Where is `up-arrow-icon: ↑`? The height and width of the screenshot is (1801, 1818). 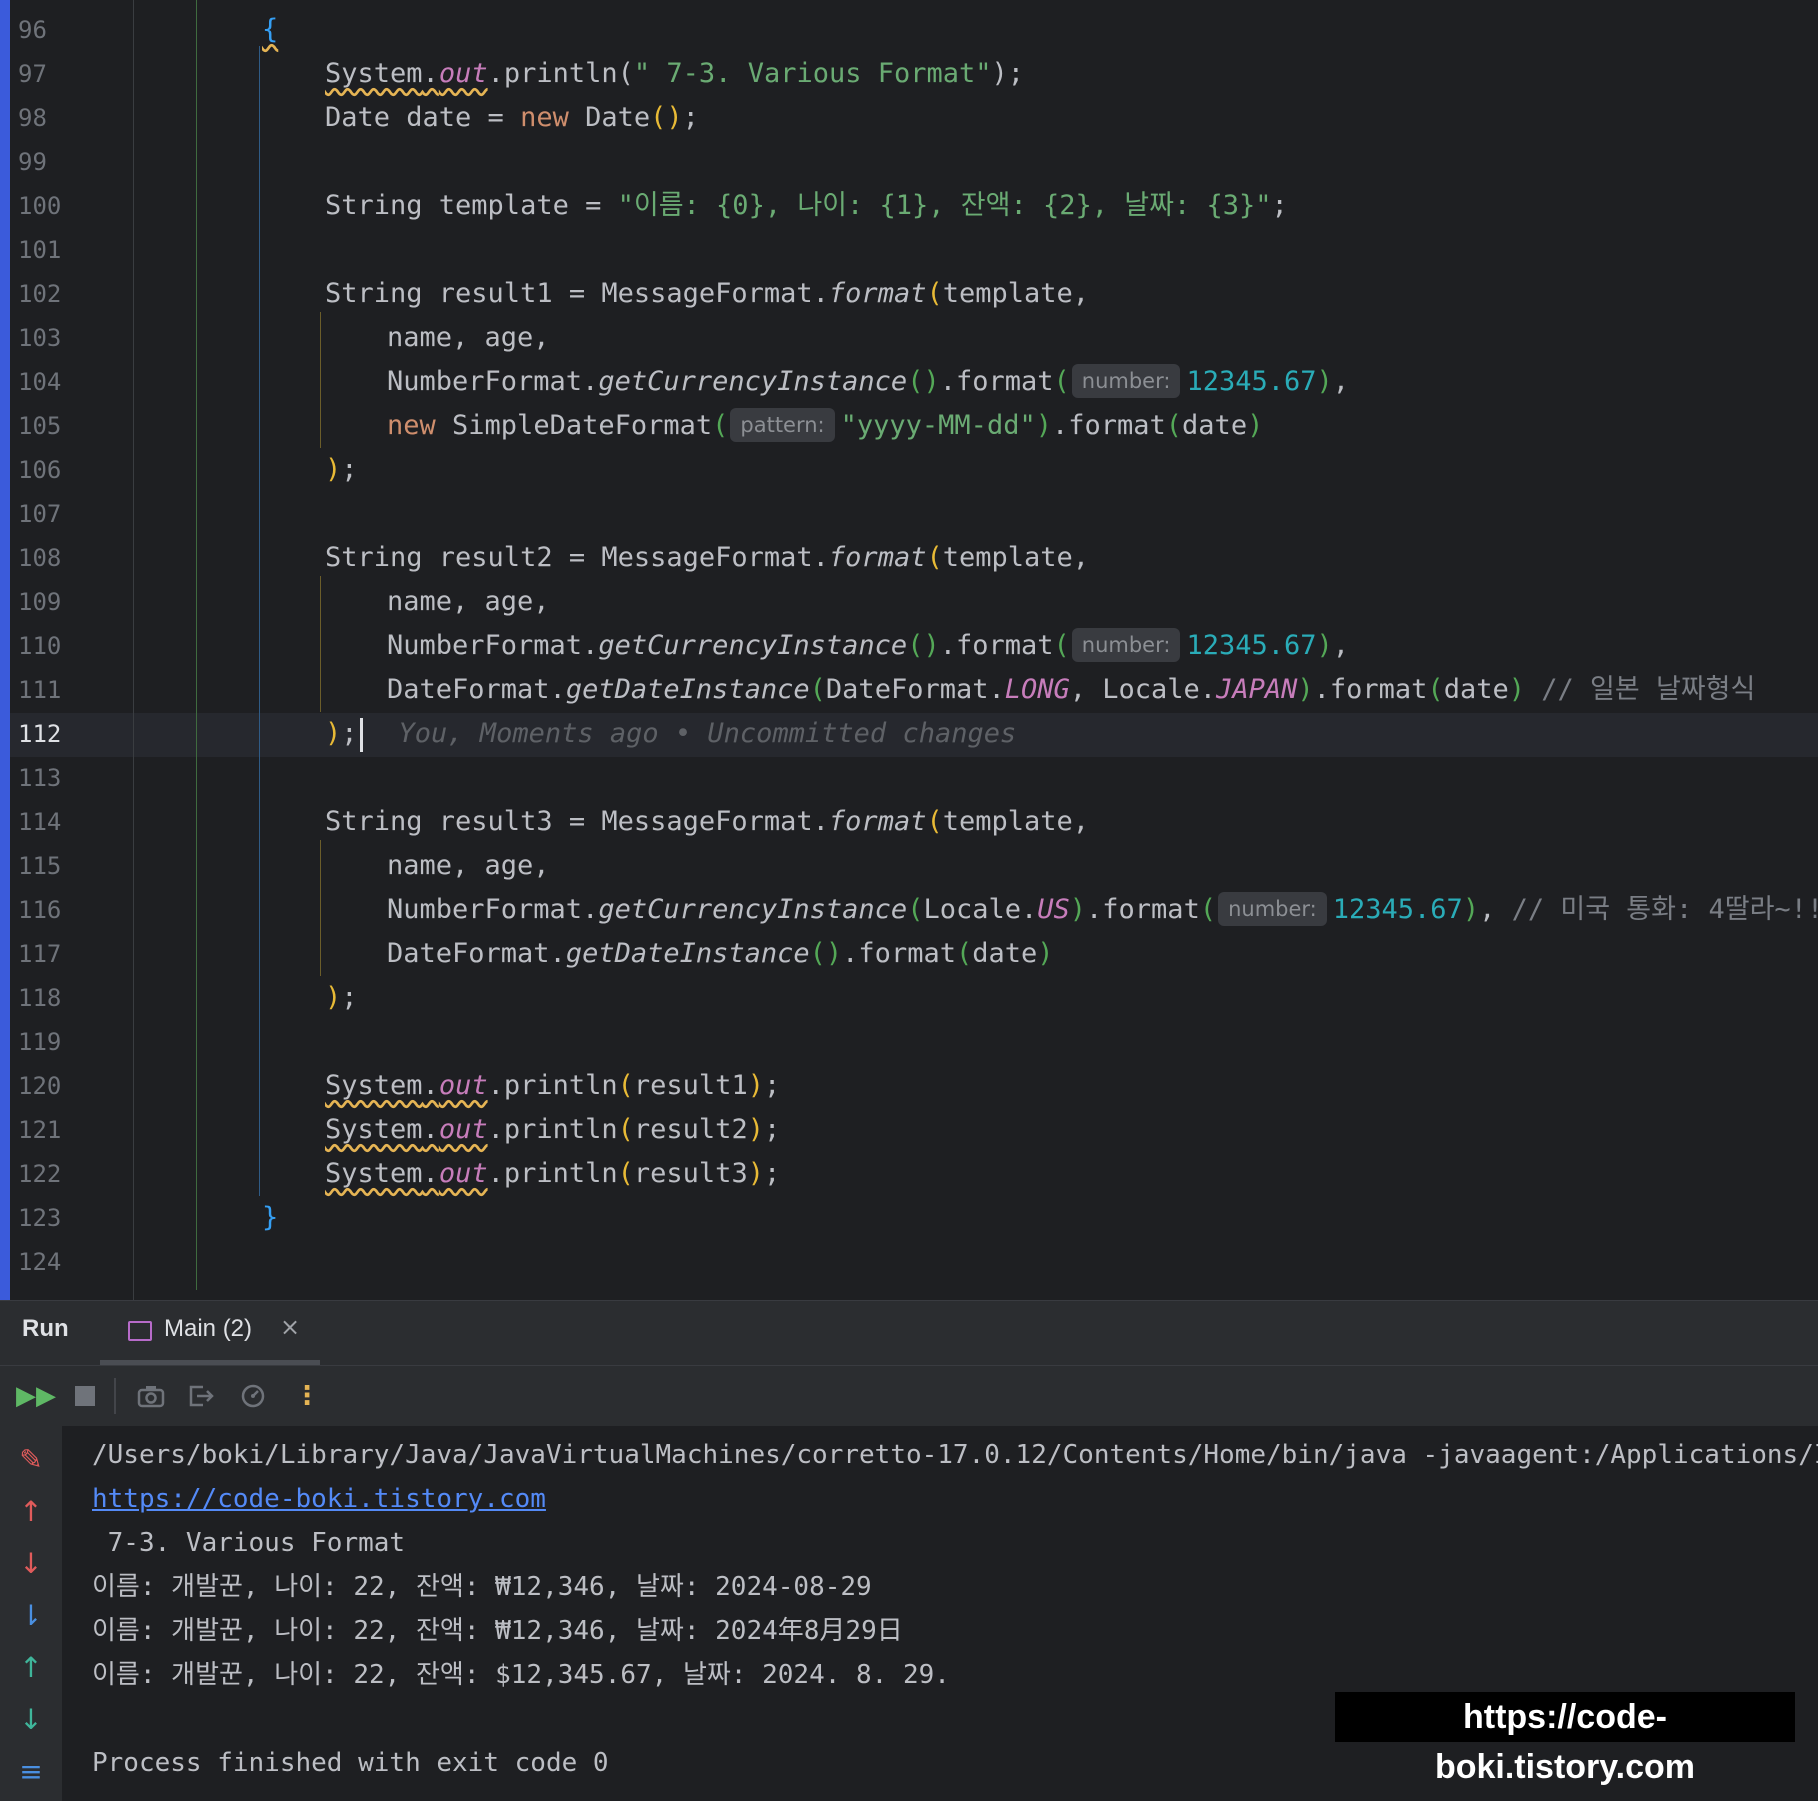 up-arrow-icon: ↑ is located at coordinates (31, 1668).